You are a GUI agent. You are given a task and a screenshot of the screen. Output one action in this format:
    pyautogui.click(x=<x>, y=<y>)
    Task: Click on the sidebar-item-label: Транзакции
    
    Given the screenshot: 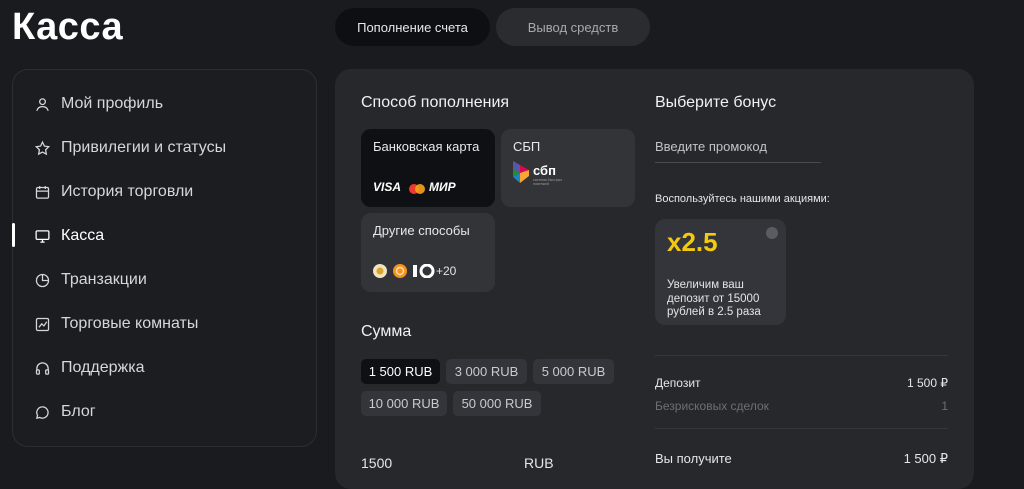 What is the action you would take?
    pyautogui.click(x=104, y=279)
    